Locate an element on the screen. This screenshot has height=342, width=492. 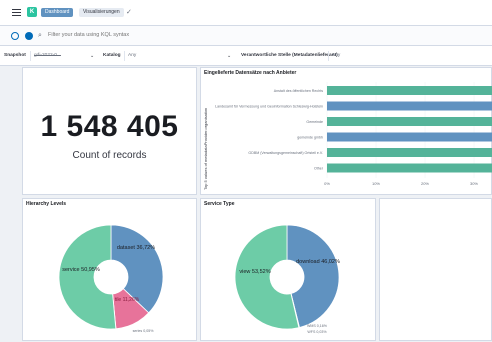
donut-label-series: series 0,05% is located at coordinates (144, 331).